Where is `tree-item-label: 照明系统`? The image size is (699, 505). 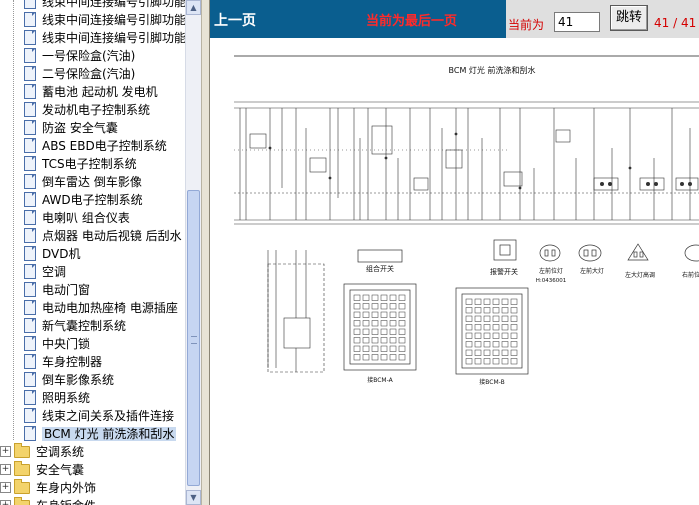
tree-item-label: 照明系统 is located at coordinates (66, 398).